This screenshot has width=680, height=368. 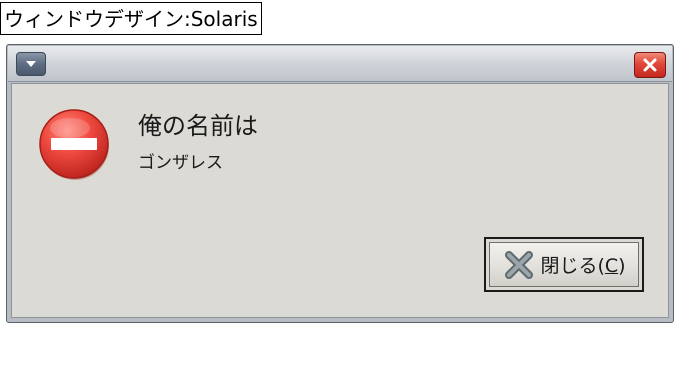 I want to click on window-close-button, so click(x=650, y=65).